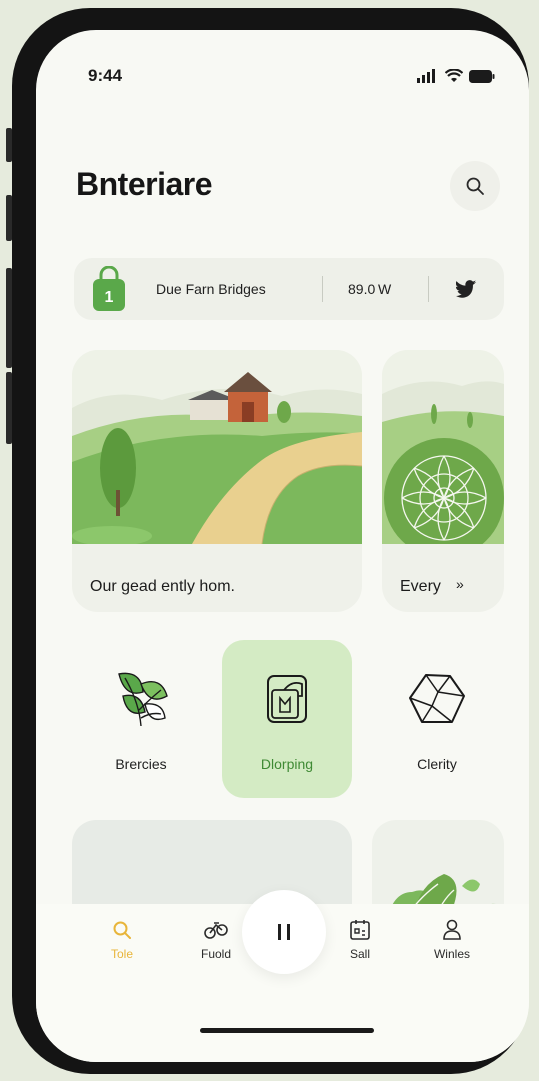  What do you see at coordinates (287, 764) in the screenshot?
I see `category-label: Dlorping` at bounding box center [287, 764].